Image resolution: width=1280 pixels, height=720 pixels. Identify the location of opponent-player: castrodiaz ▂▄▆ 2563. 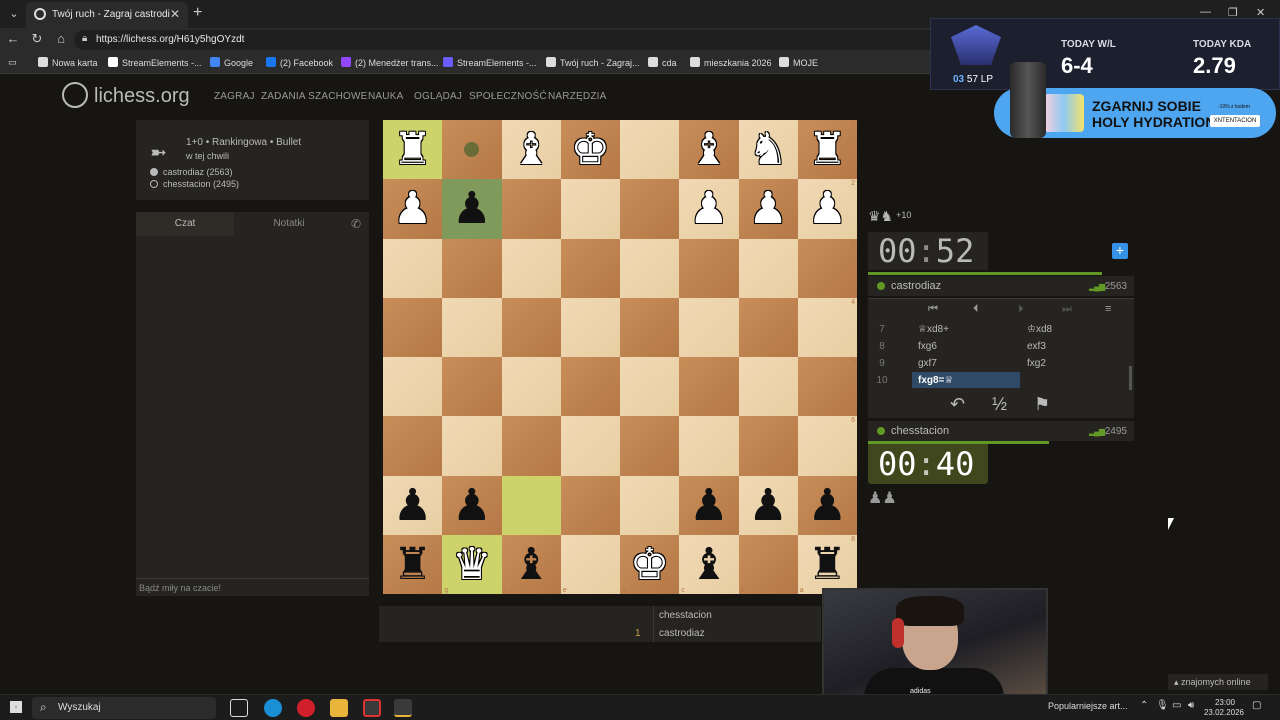
(1001, 286).